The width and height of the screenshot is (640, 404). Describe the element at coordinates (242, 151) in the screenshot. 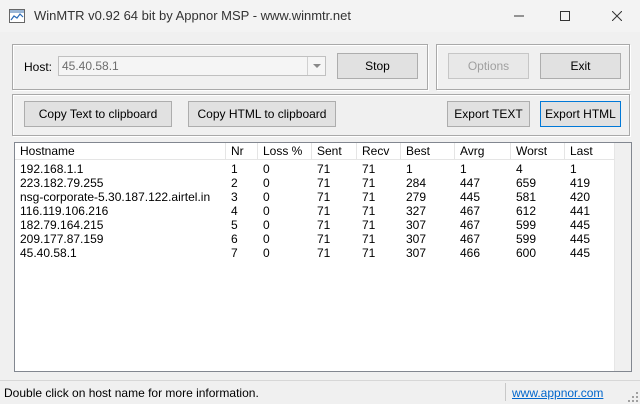

I see `column-header-nr: Nr` at that location.